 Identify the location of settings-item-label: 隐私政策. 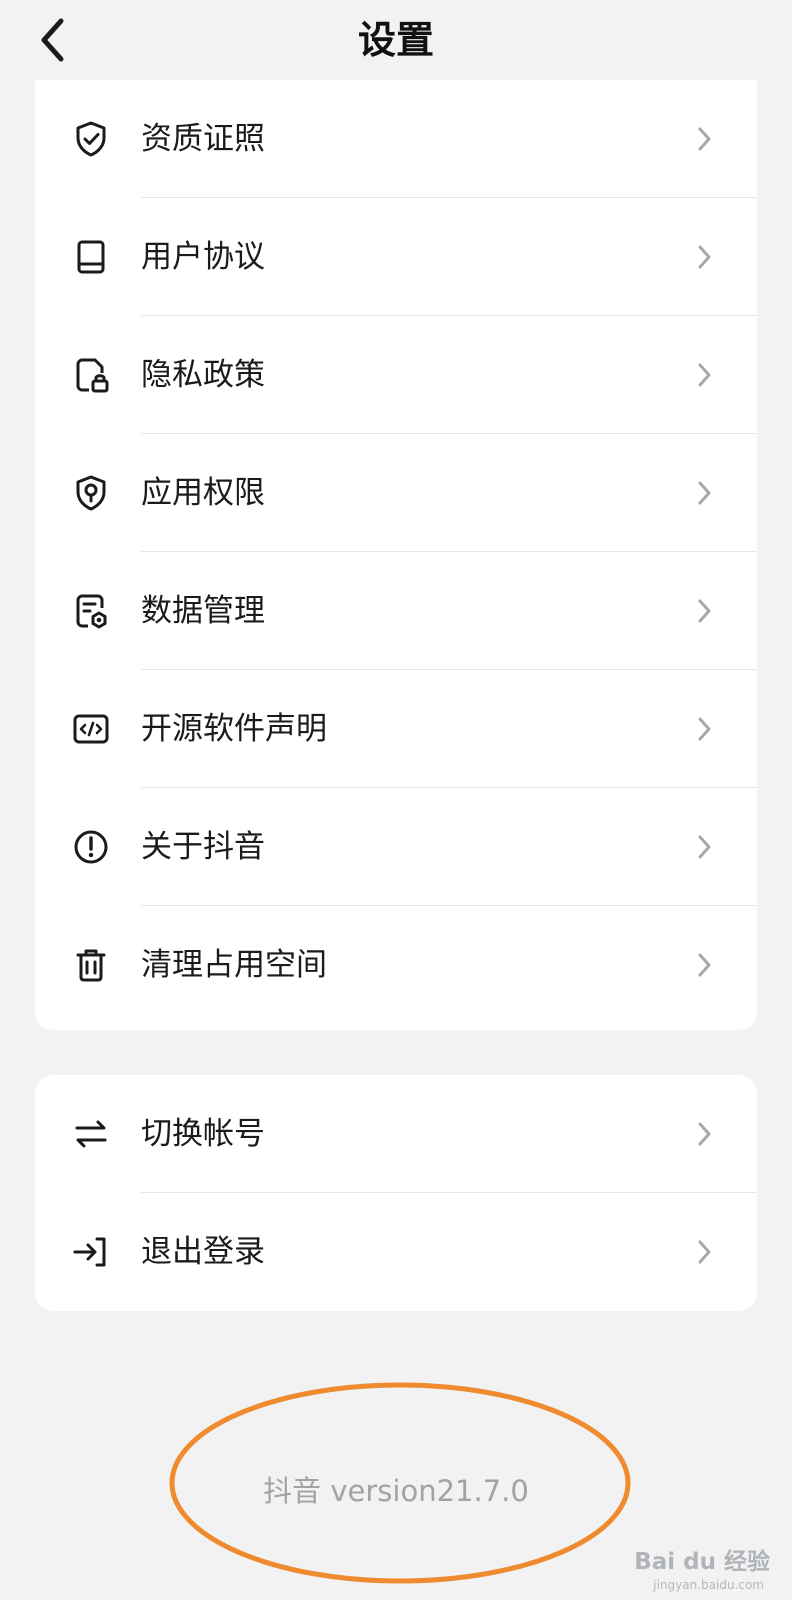
(203, 375).